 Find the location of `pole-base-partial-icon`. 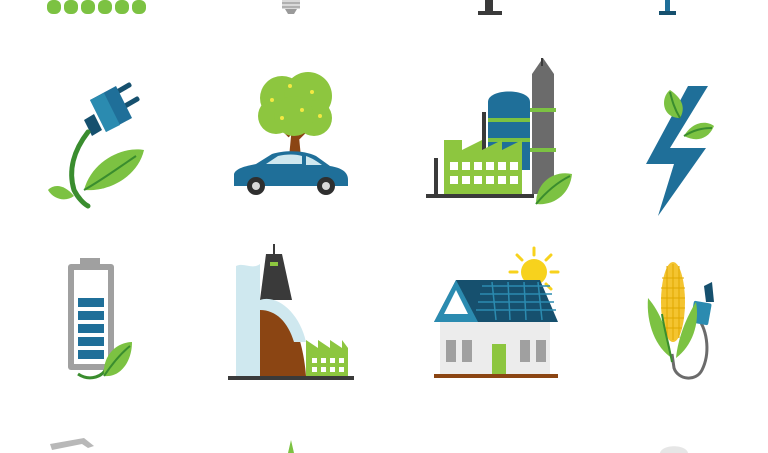

pole-base-partial-icon is located at coordinates (490, 8).